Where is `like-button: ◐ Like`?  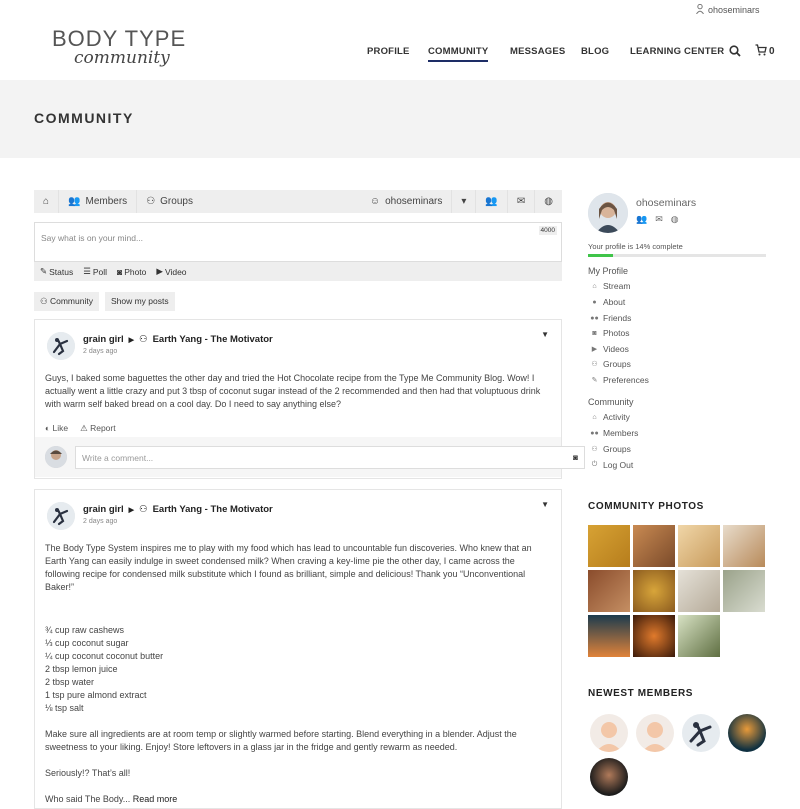 like-button: ◐ Like is located at coordinates (56, 428).